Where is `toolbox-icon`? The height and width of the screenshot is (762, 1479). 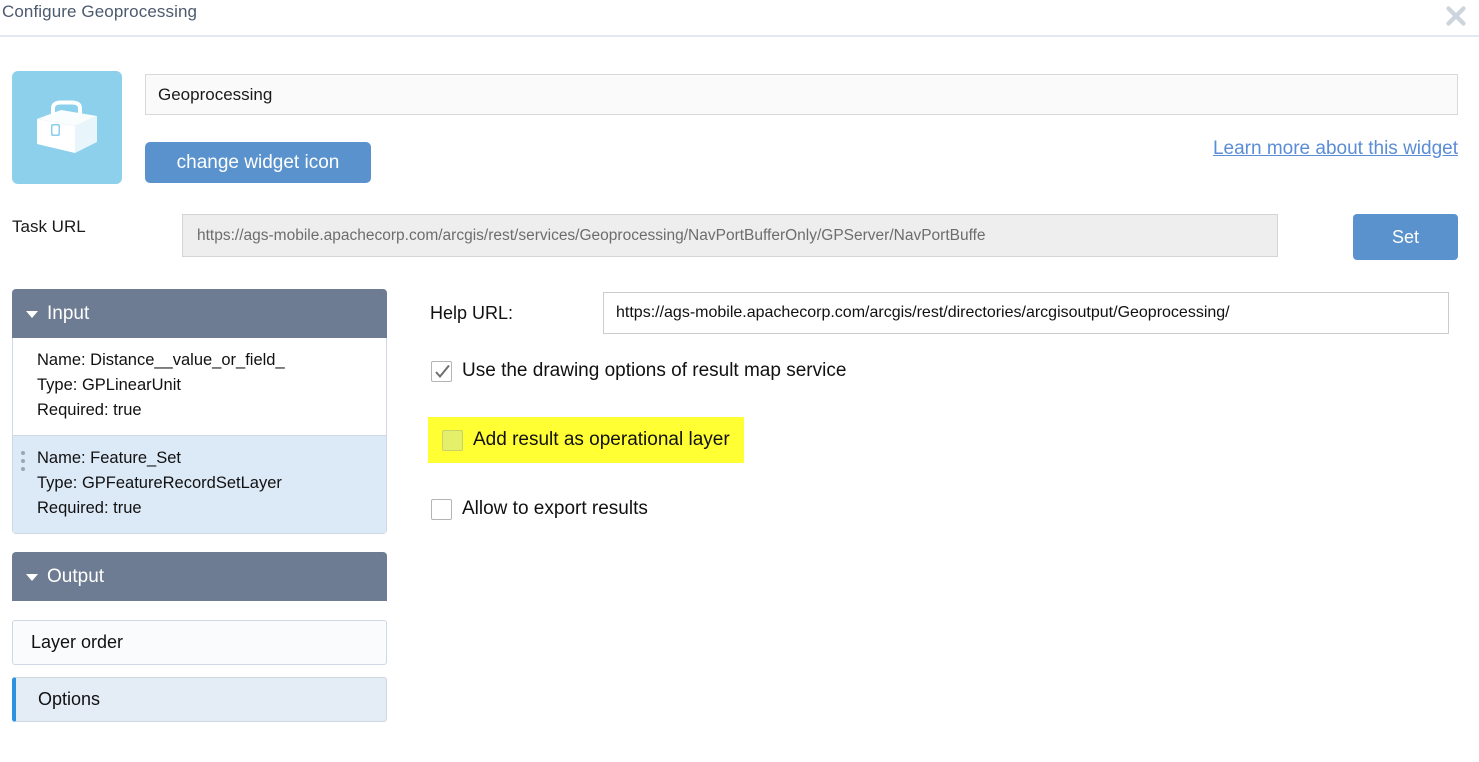 toolbox-icon is located at coordinates (67, 126).